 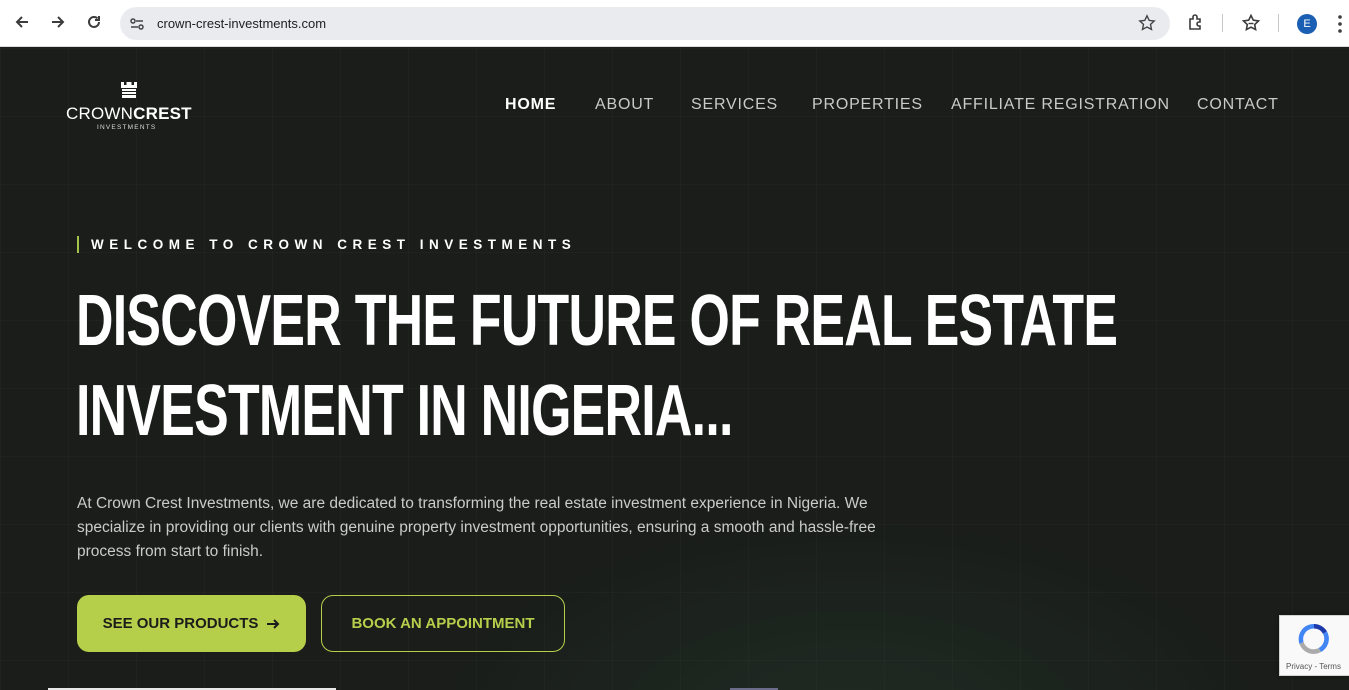 I want to click on profile-avatar: E, so click(x=1307, y=24).